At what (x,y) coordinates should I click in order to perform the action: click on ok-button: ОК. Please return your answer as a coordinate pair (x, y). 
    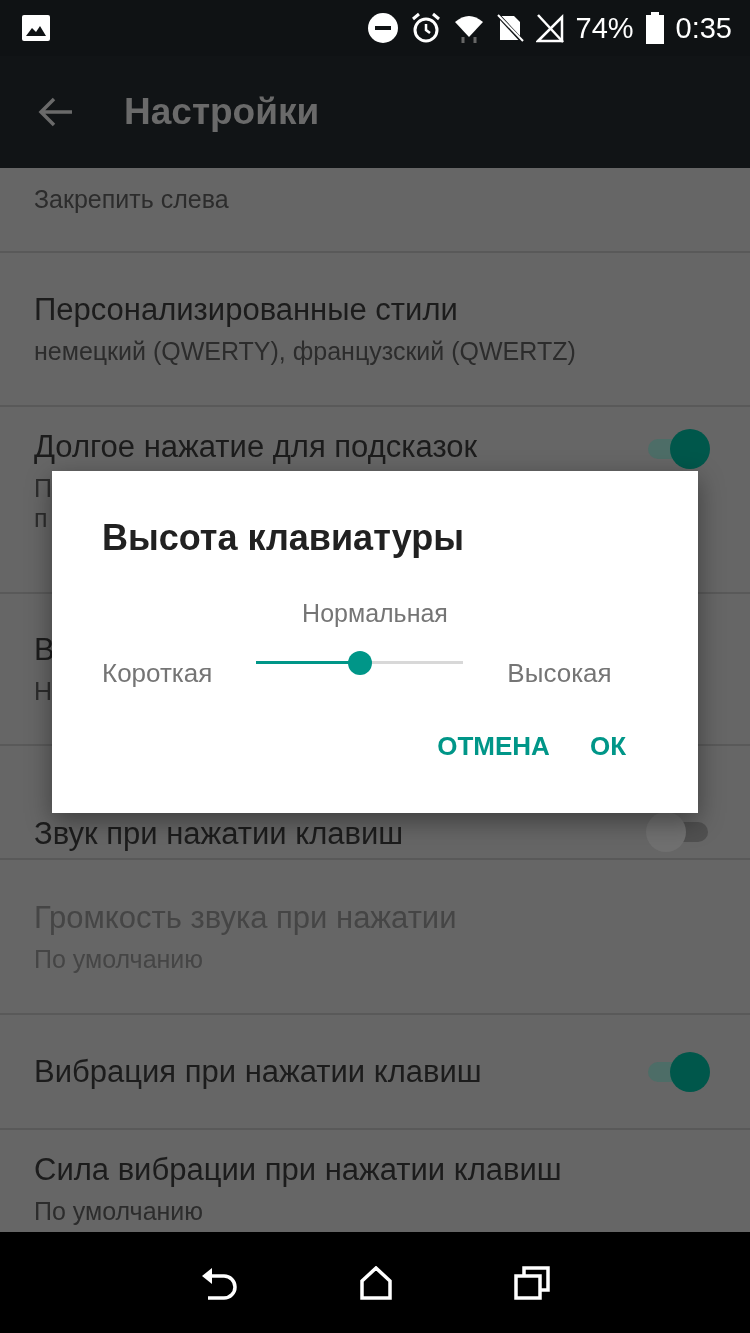
    Looking at the image, I should click on (607, 746).